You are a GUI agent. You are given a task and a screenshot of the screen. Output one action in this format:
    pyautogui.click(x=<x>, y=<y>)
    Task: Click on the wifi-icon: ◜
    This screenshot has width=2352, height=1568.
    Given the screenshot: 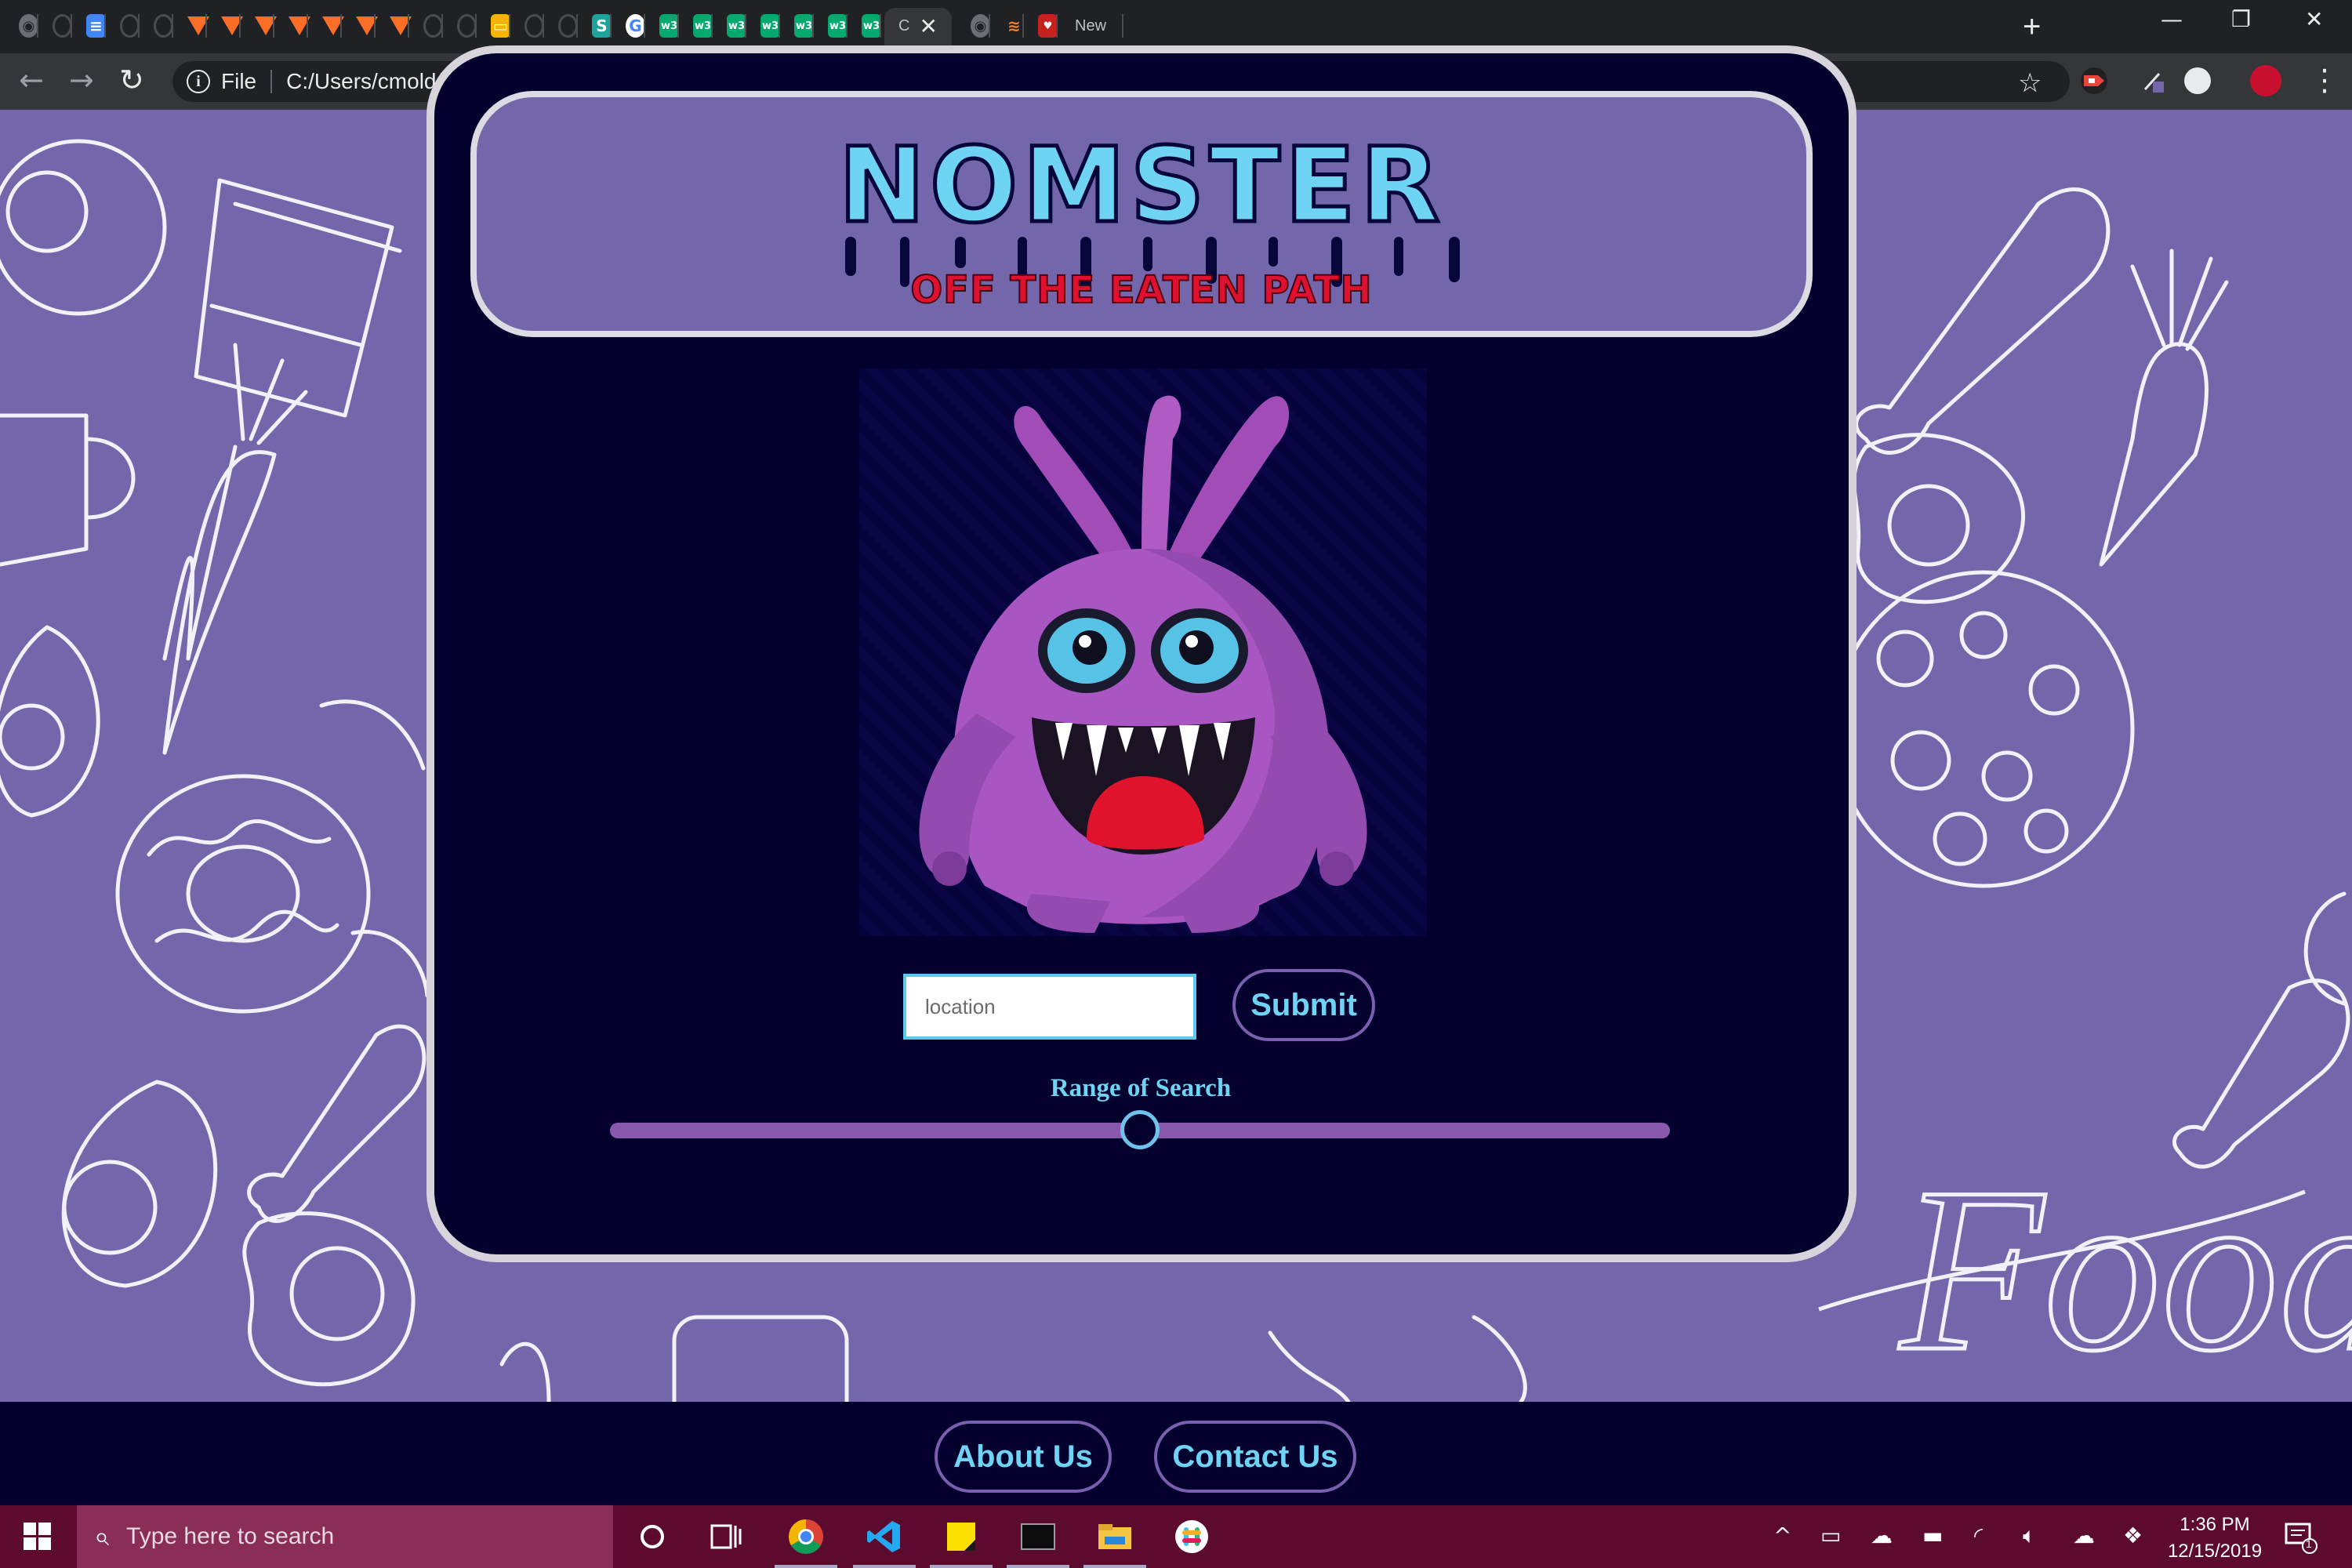 What is the action you would take?
    pyautogui.click(x=1979, y=1535)
    